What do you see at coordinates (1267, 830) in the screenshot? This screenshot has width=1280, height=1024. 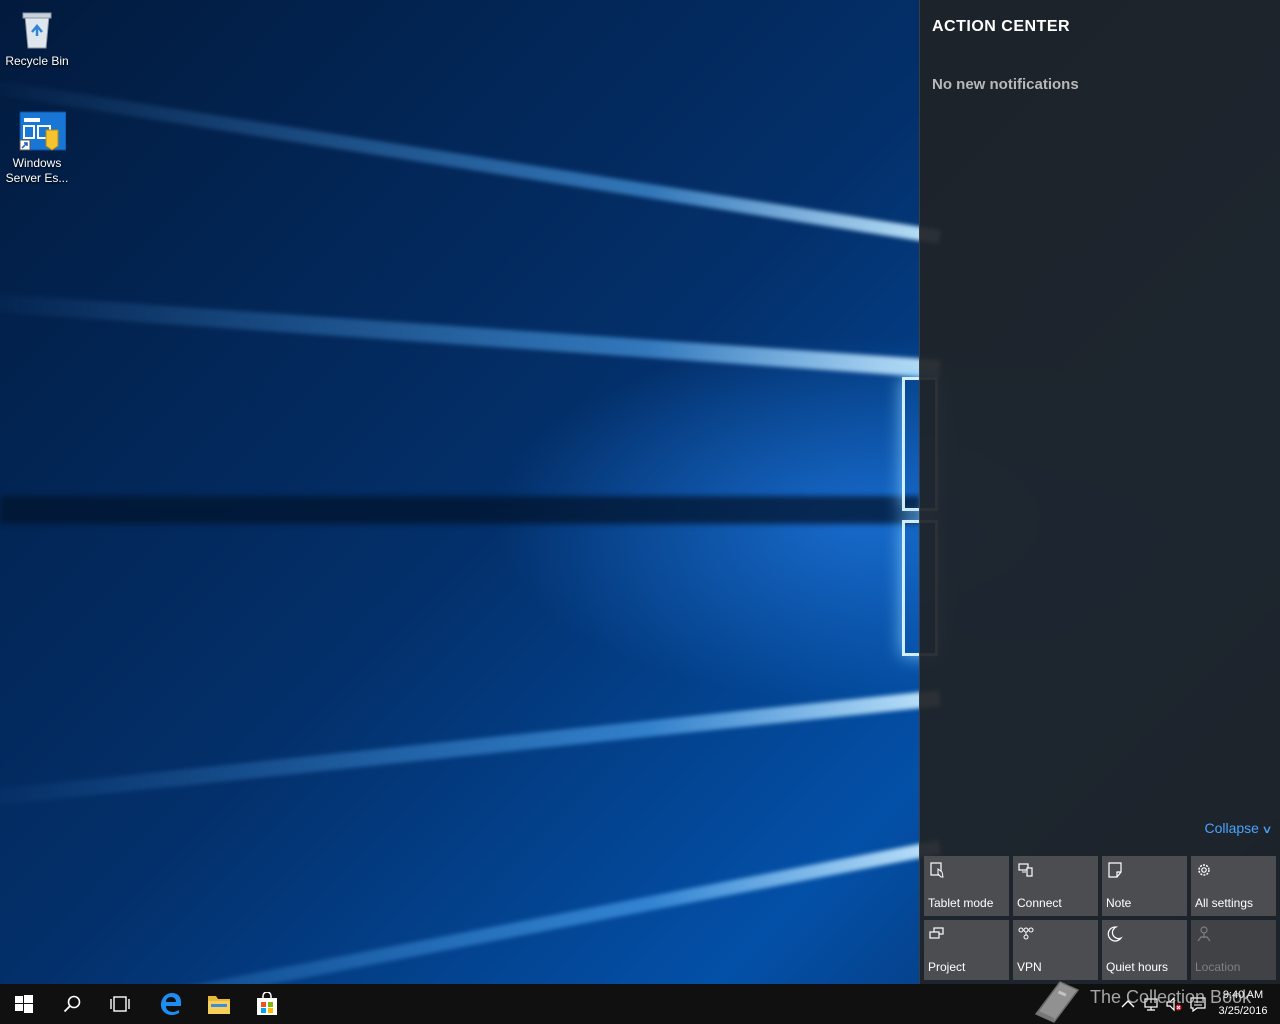 I see `chevron-down-icon: ∨` at bounding box center [1267, 830].